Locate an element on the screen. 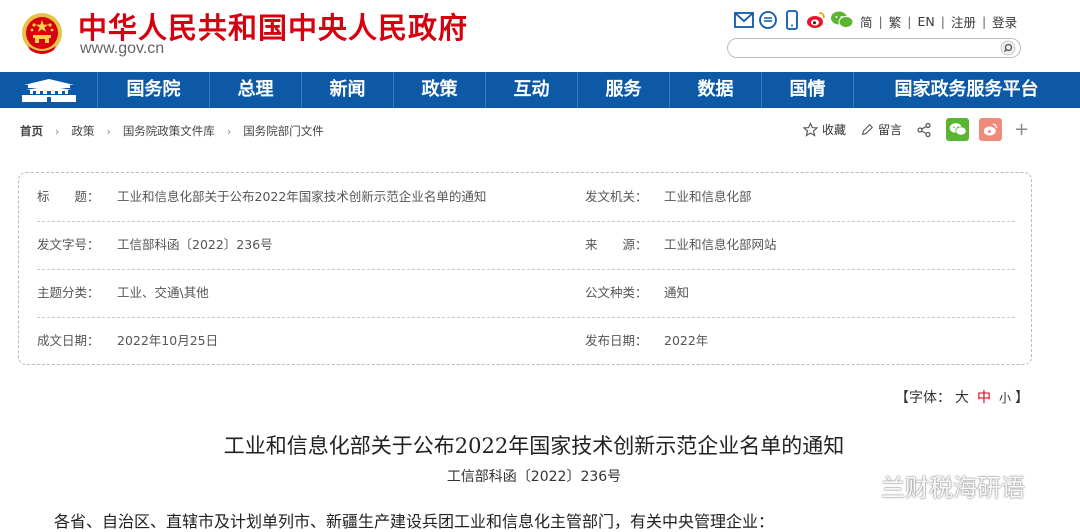 Image resolution: width=1080 pixels, height=532 pixels. wechat-watermark-icon is located at coordinates (859, 485).